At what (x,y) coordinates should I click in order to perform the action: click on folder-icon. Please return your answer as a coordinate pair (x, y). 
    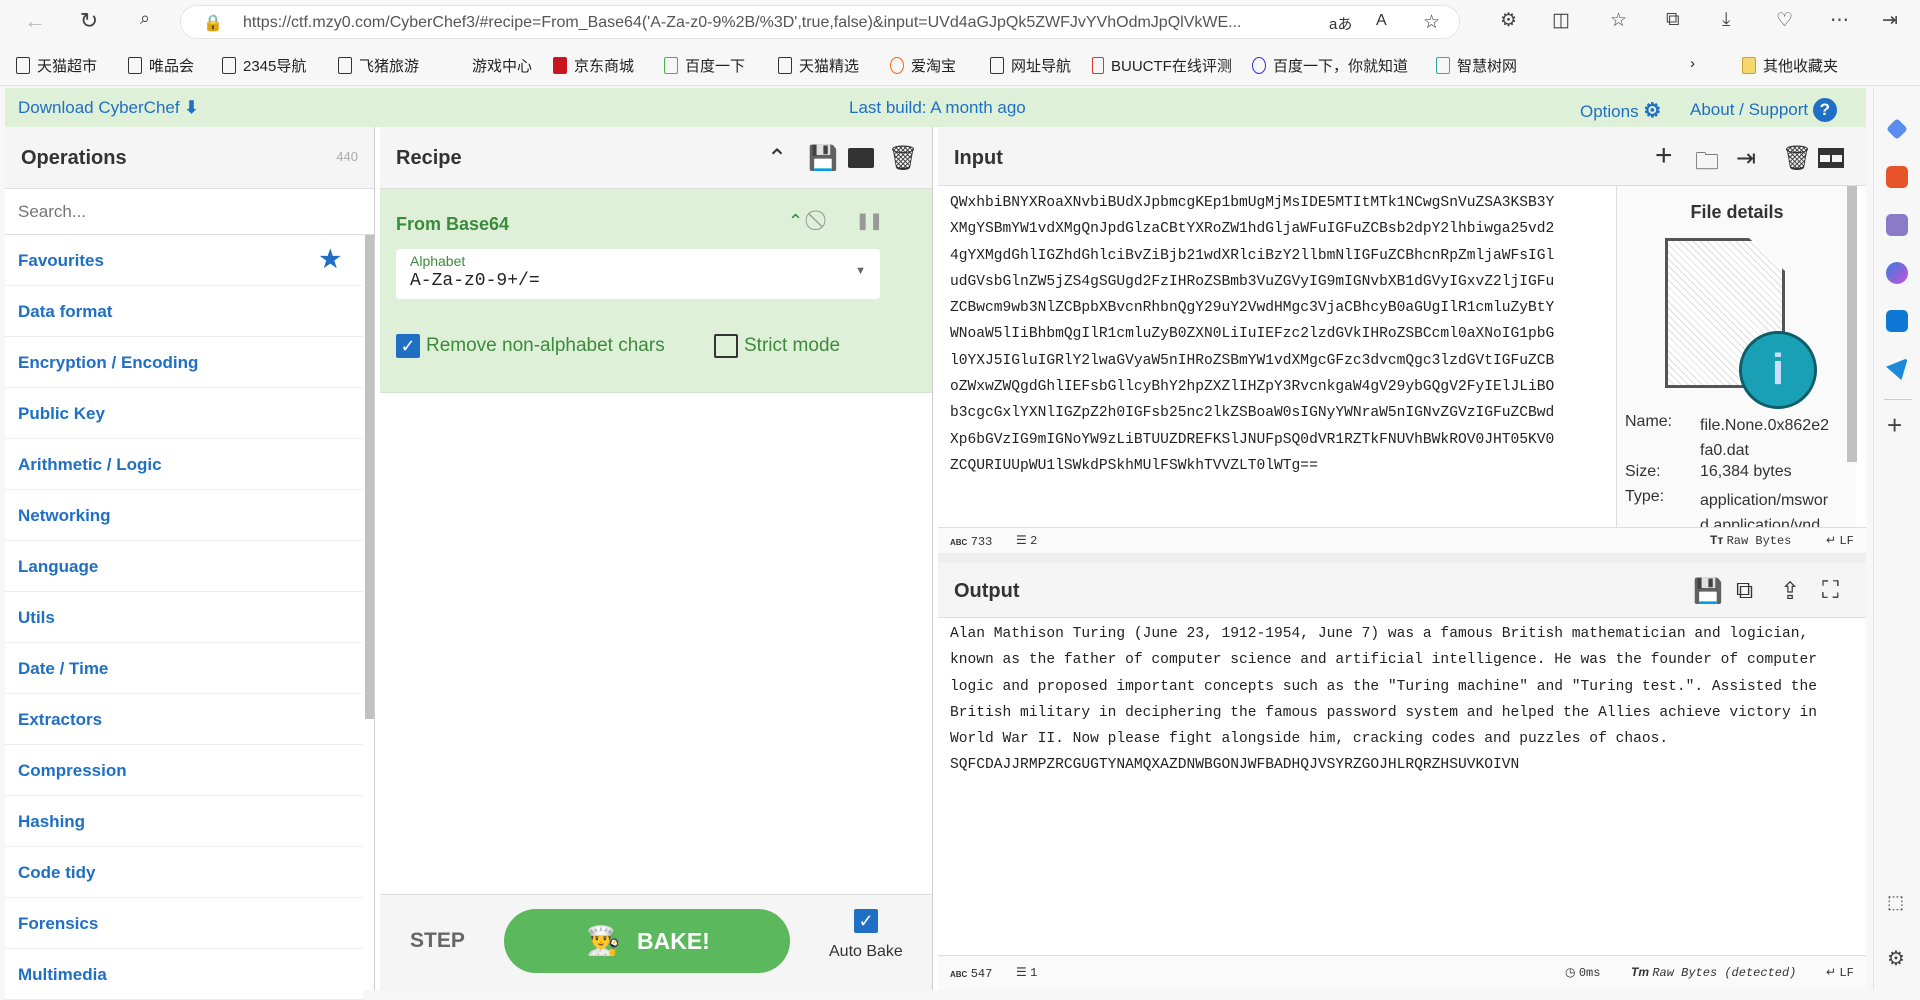
    Looking at the image, I should click on (861, 158).